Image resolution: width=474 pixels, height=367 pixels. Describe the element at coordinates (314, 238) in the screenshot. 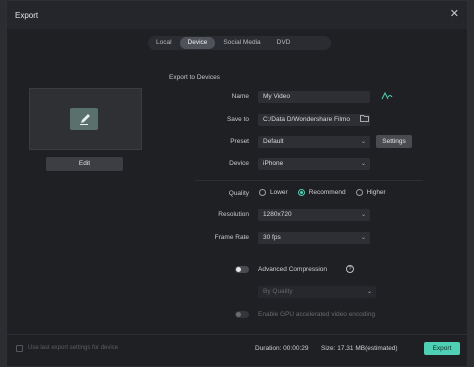

I see `frame-rate-select: 30 fps ⌄` at that location.